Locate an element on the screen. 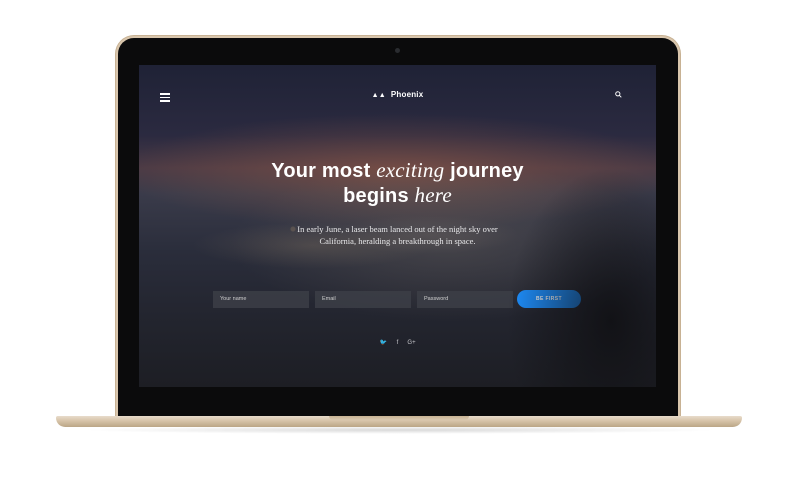  brand-name: Phoenix is located at coordinates (407, 94).